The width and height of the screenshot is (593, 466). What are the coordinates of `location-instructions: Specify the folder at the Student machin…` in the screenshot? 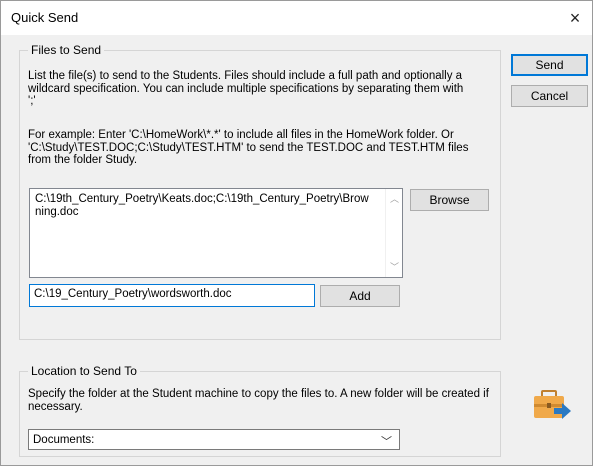 It's located at (258, 400).